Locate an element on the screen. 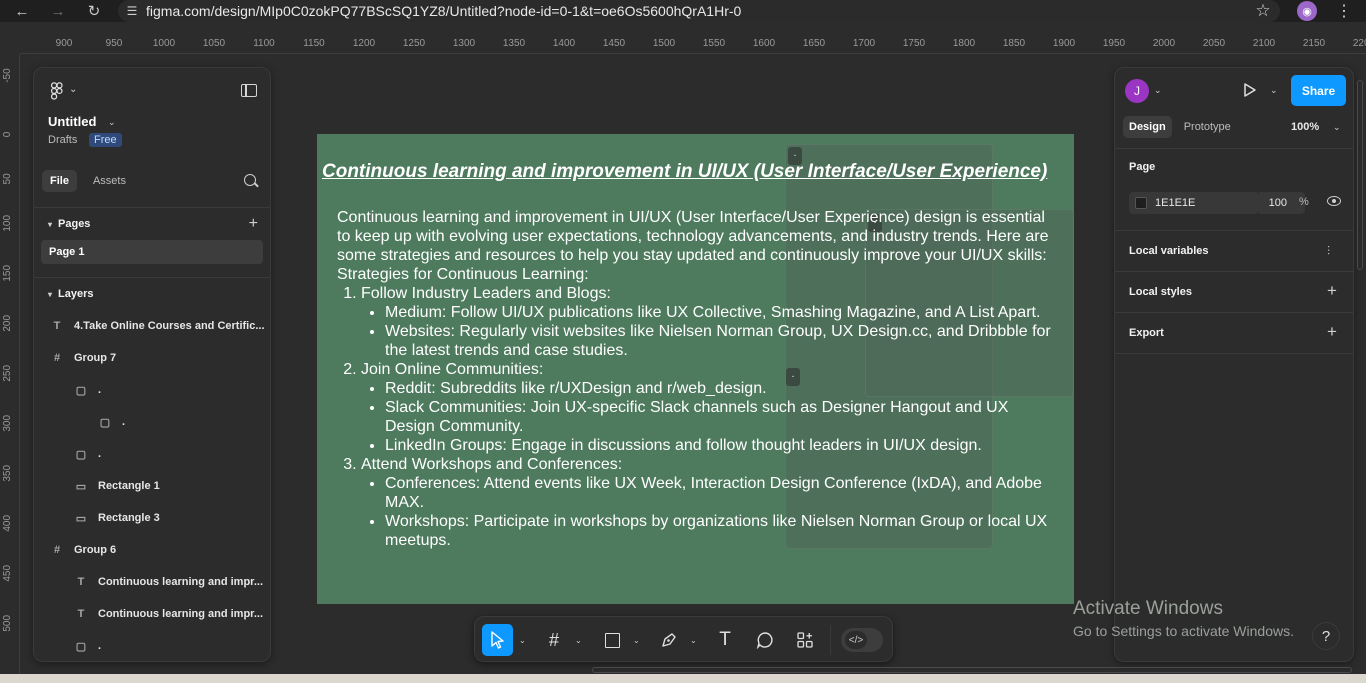 This screenshot has height=683, width=1366. pages-section: ▾ Pages + Page 1 is located at coordinates (152, 243).